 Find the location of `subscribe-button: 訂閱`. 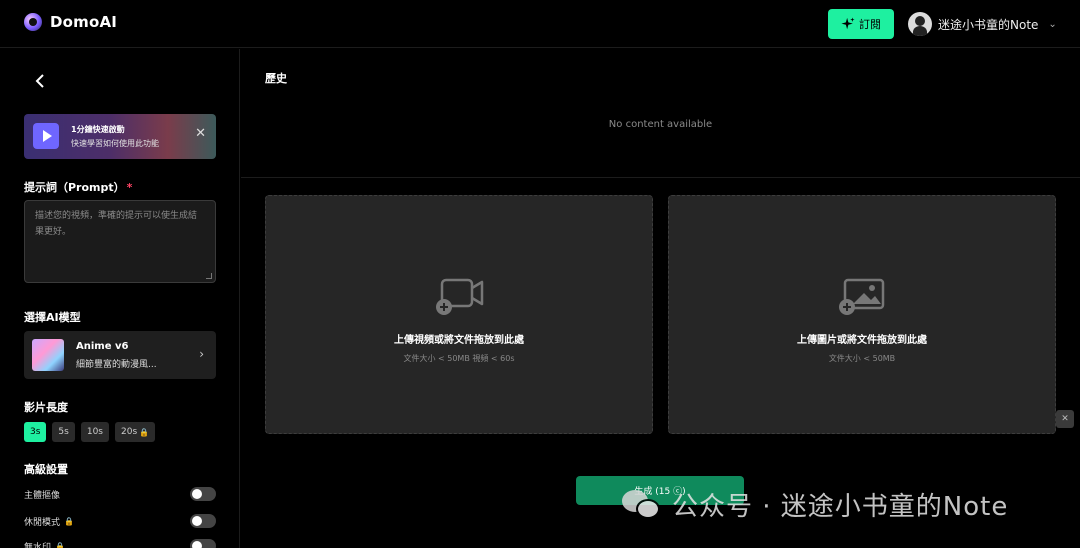

subscribe-button: 訂閱 is located at coordinates (861, 24).